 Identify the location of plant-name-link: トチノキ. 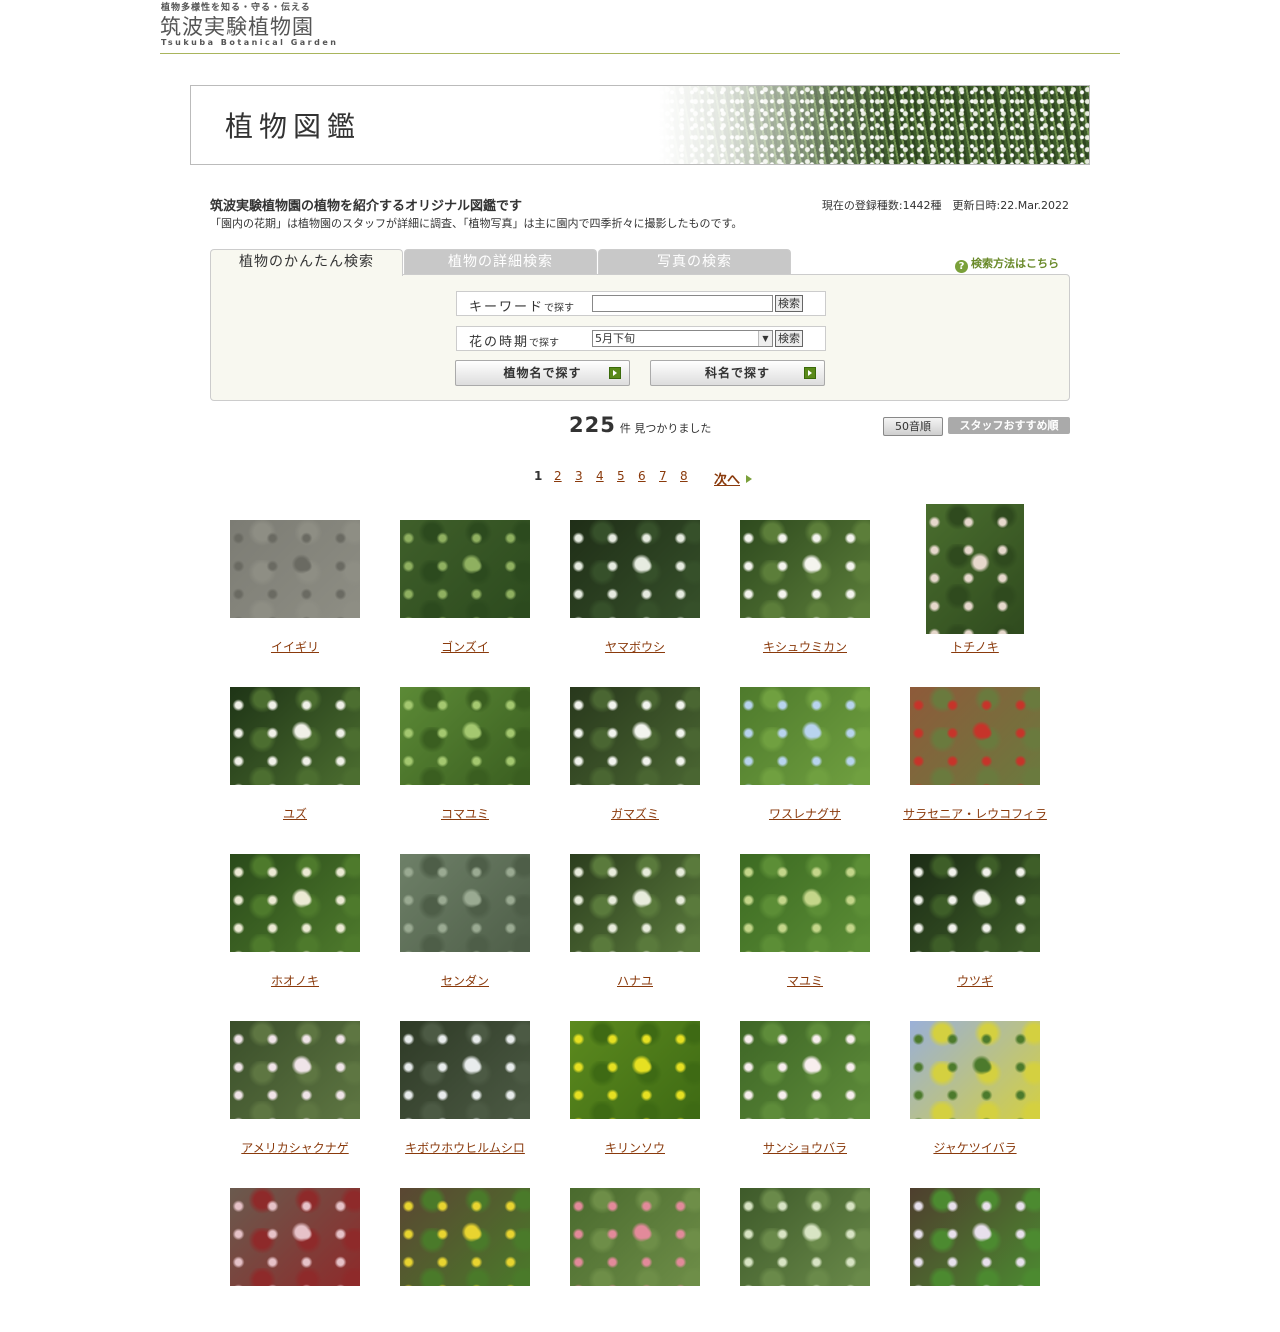
(975, 646).